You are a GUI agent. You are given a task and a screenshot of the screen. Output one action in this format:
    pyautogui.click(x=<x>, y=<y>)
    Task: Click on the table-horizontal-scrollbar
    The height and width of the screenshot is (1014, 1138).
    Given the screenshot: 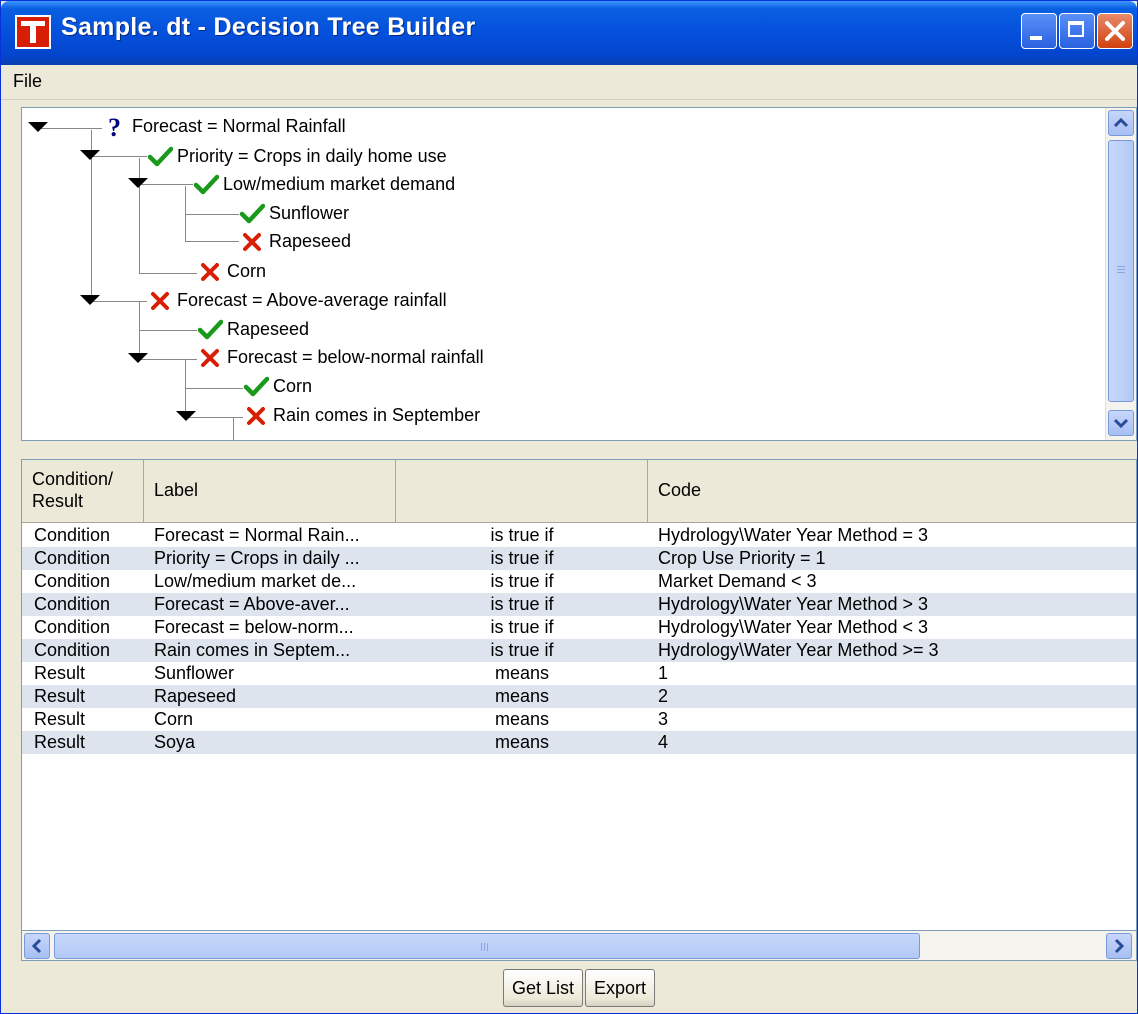 What is the action you would take?
    pyautogui.click(x=579, y=946)
    